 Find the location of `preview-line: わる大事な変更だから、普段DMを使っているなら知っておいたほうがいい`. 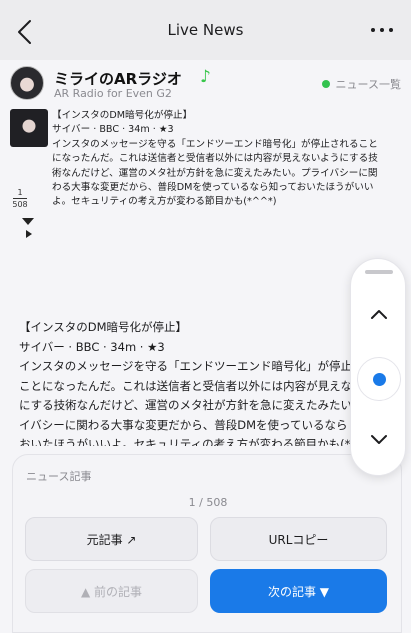

preview-line: わる大事な変更だから、普段DMを使っているなら知っておいたほうがいい is located at coordinates (213, 188).